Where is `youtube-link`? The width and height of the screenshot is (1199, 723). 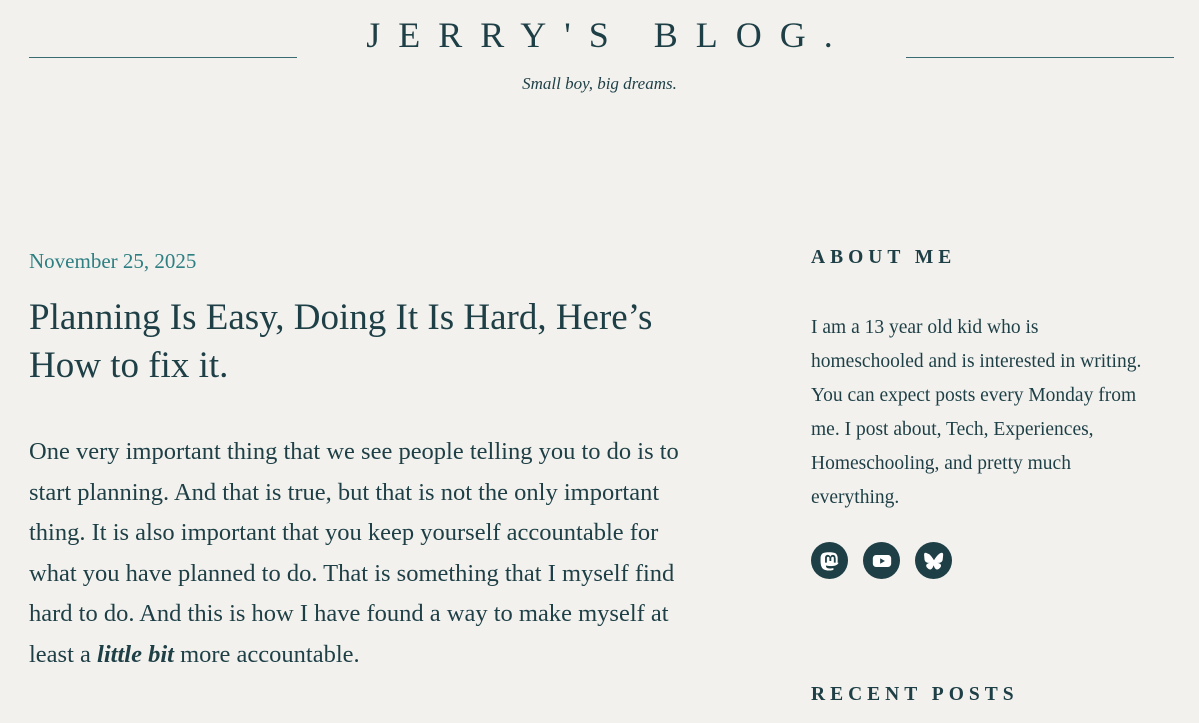
youtube-link is located at coordinates (881, 560).